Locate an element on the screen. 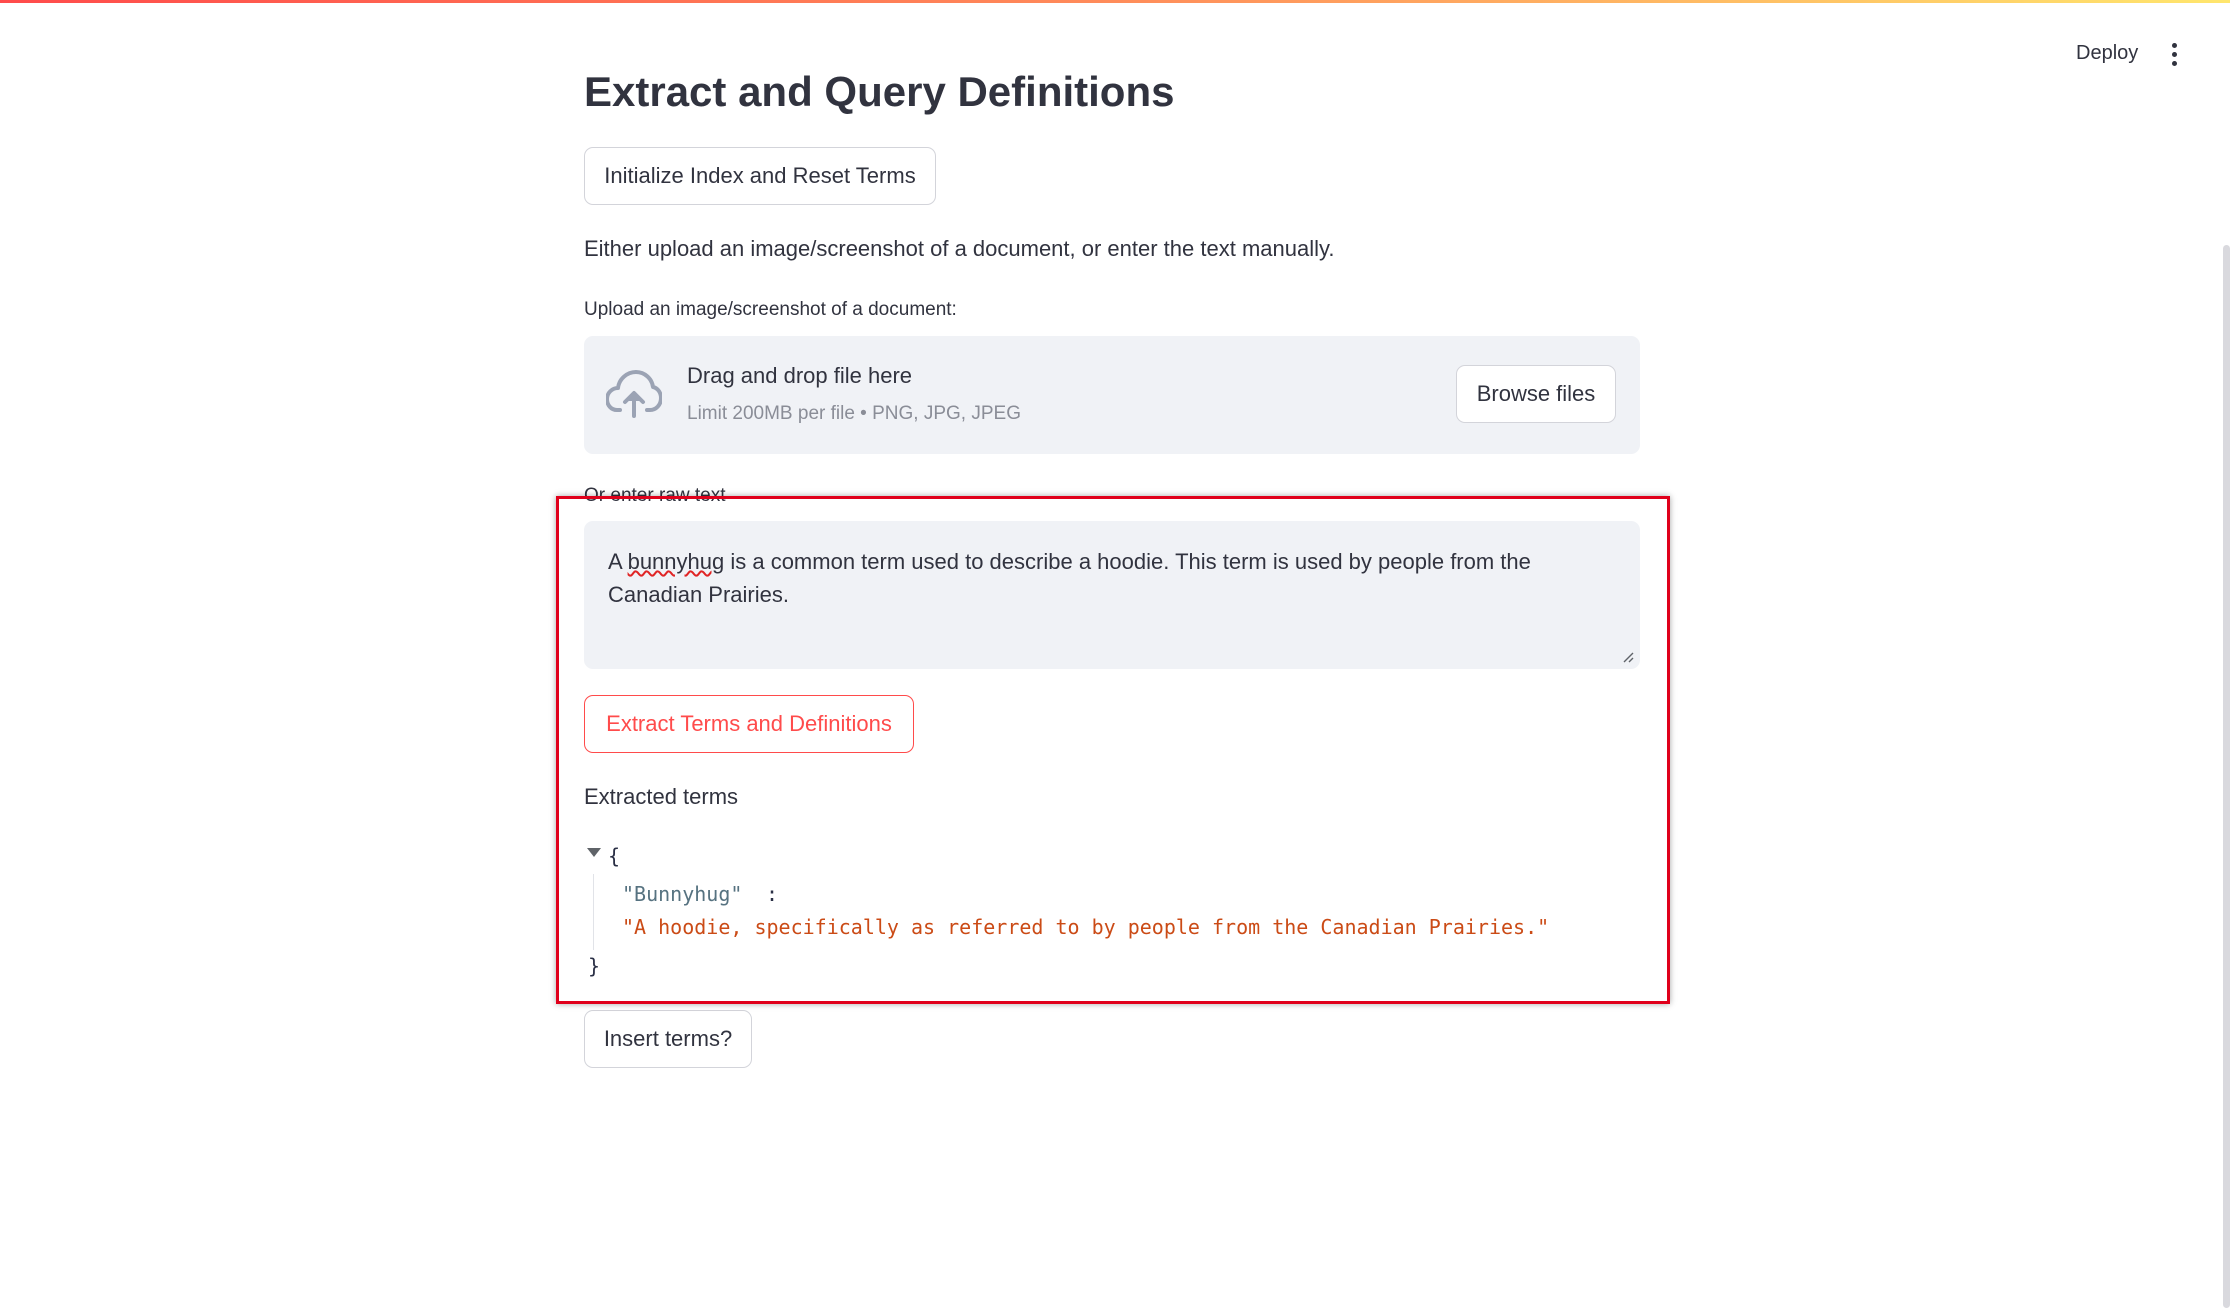 The height and width of the screenshot is (1308, 2230). raw-text-line2: Canadian Prairies. is located at coordinates (698, 594).